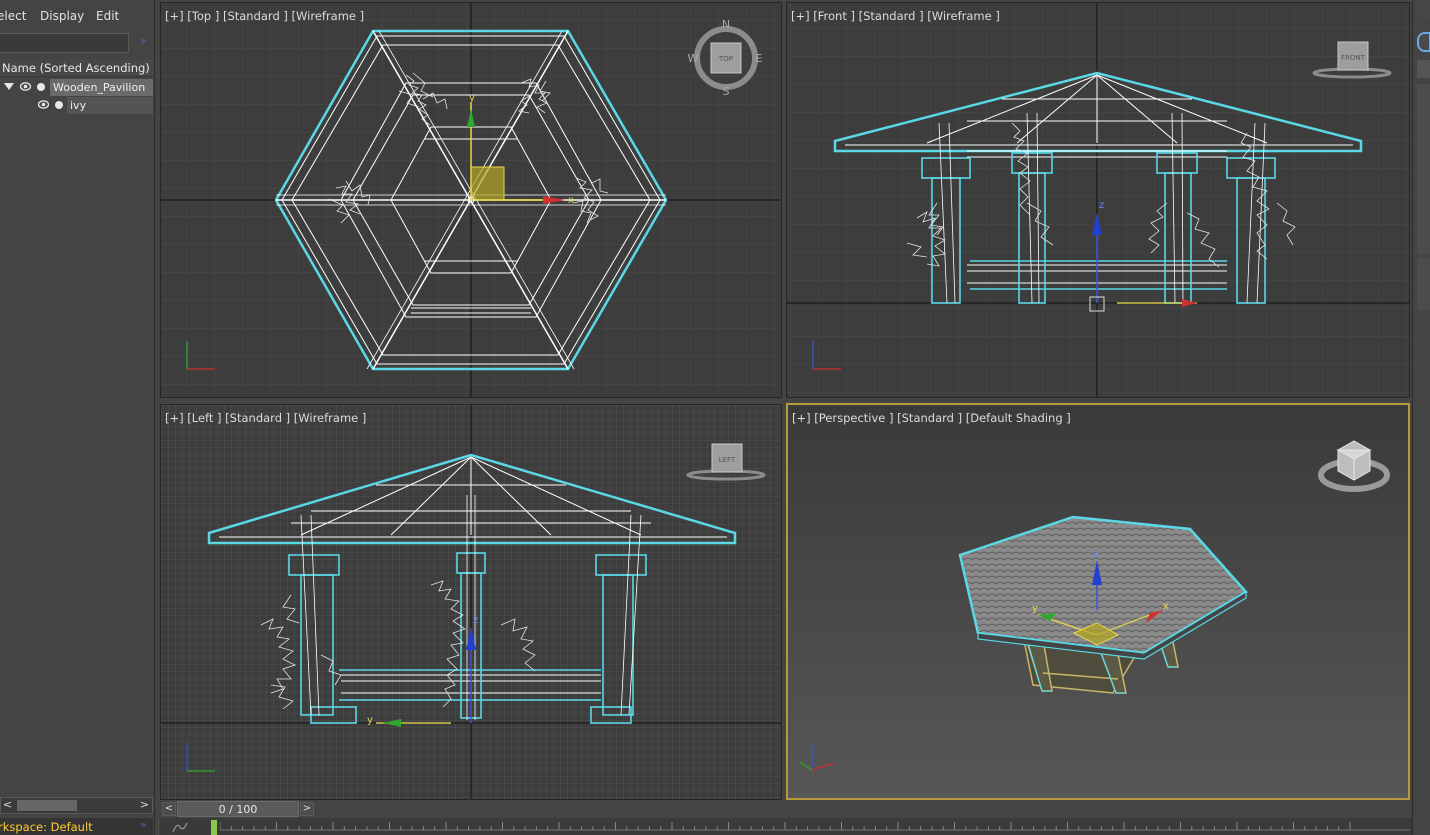 The image size is (1430, 835). I want to click on menu-display: Display, so click(62, 16).